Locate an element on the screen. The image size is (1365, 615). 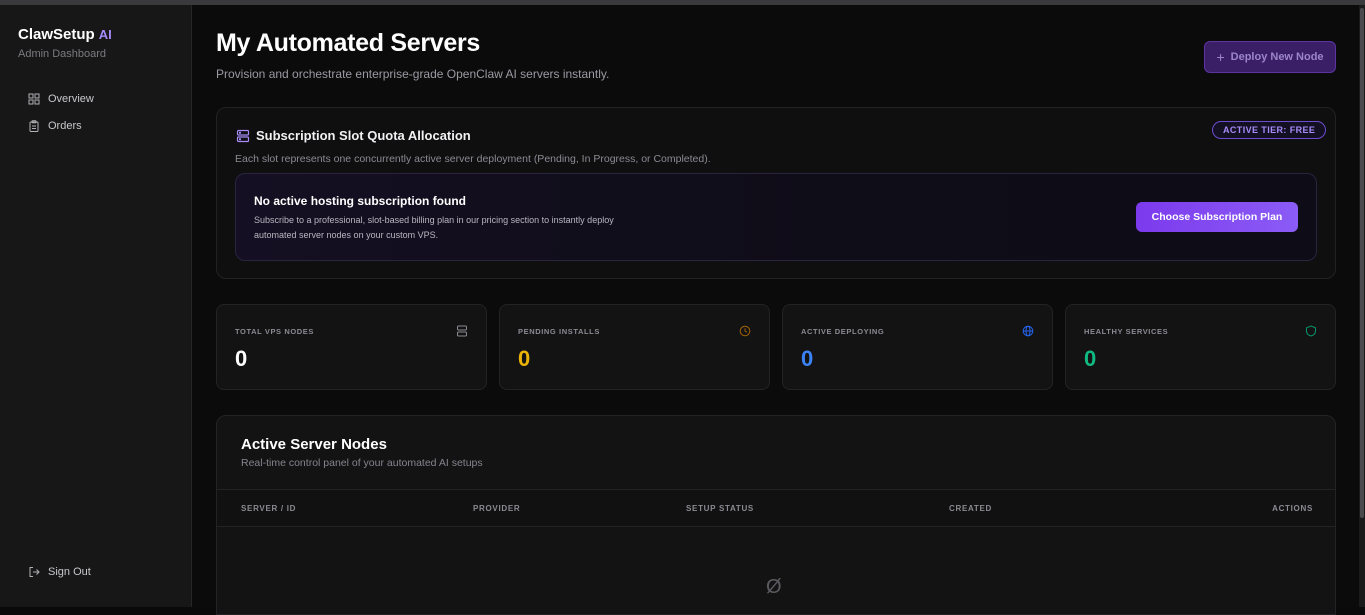
column-header-setup-status: SETUP STATUS is located at coordinates (720, 508).